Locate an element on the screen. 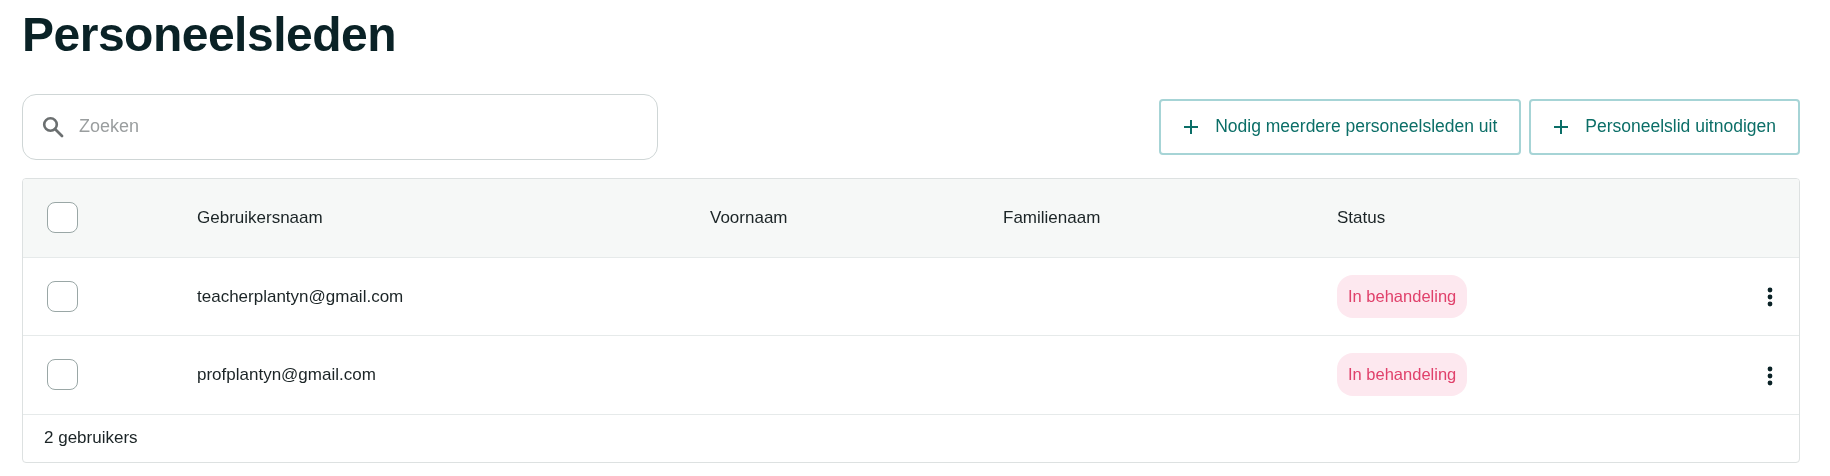 This screenshot has width=1830, height=476. invite-button: Personeelslid uitnodigen is located at coordinates (1664, 126).